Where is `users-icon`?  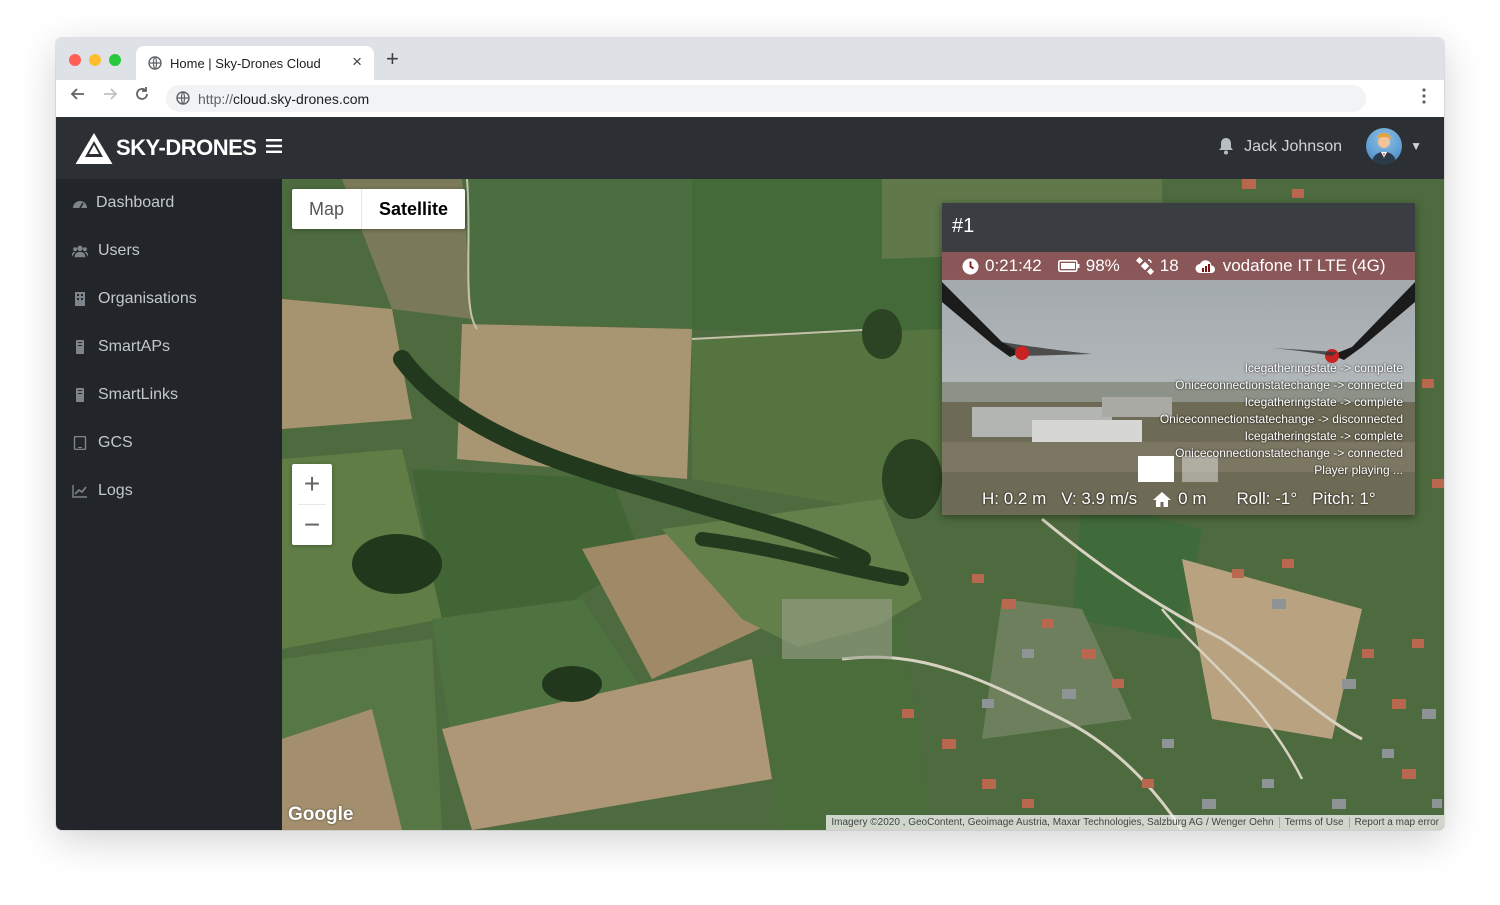 users-icon is located at coordinates (80, 251).